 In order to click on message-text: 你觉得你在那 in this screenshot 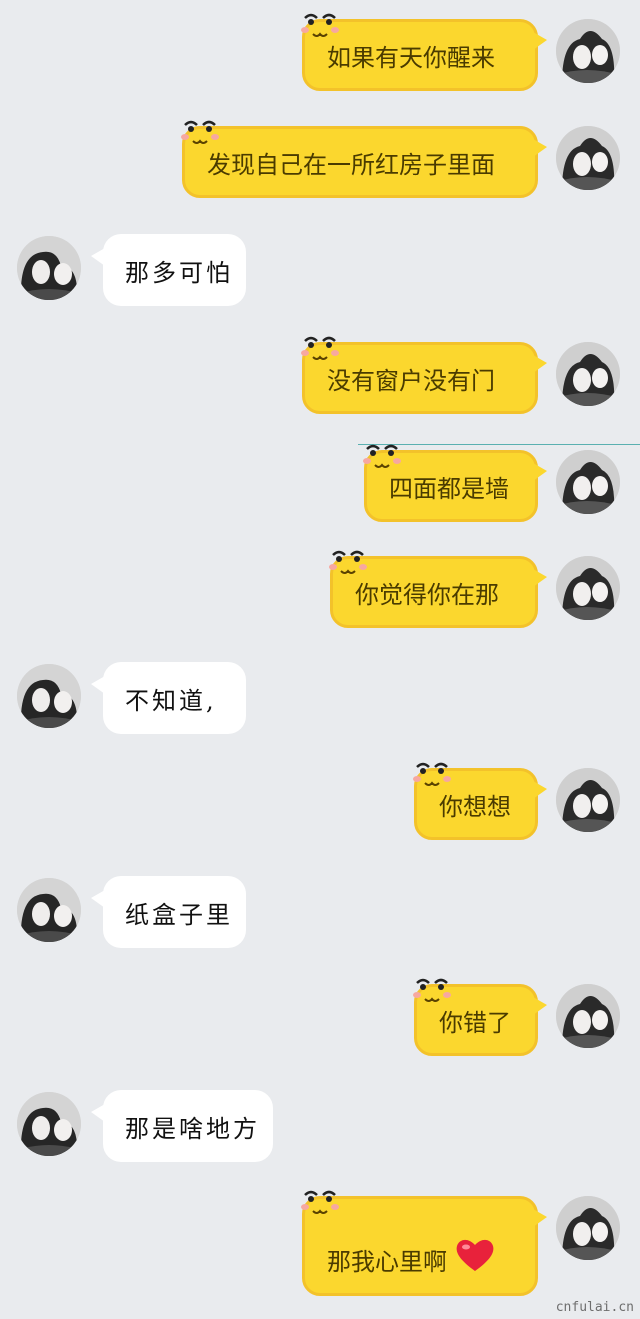, I will do `click(427, 594)`.